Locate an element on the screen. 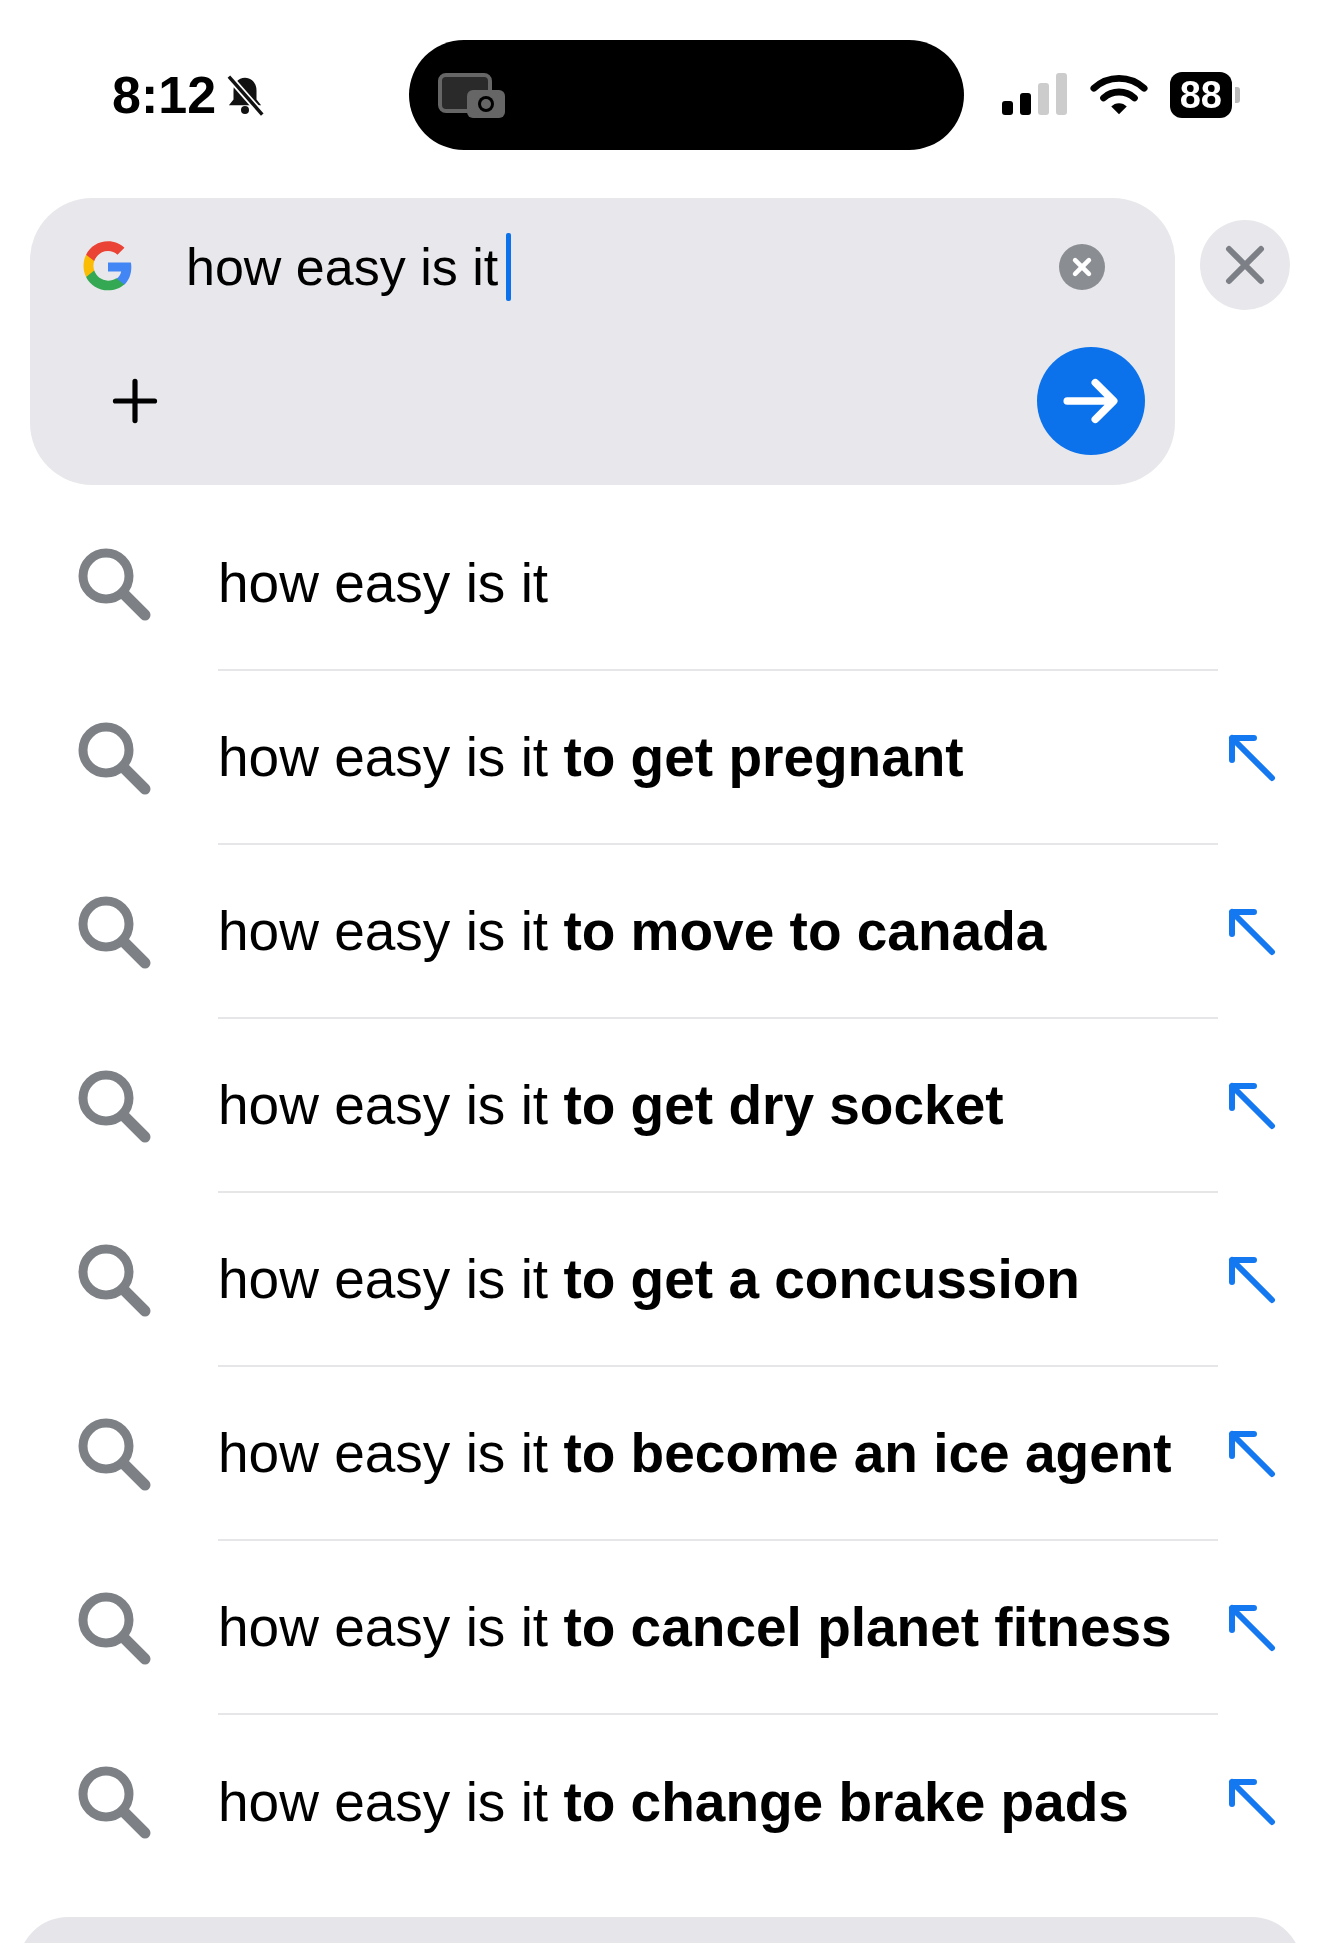 The height and width of the screenshot is (1943, 1320). suggestion-item: how easy is it to get a concussion is located at coordinates (660, 1280).